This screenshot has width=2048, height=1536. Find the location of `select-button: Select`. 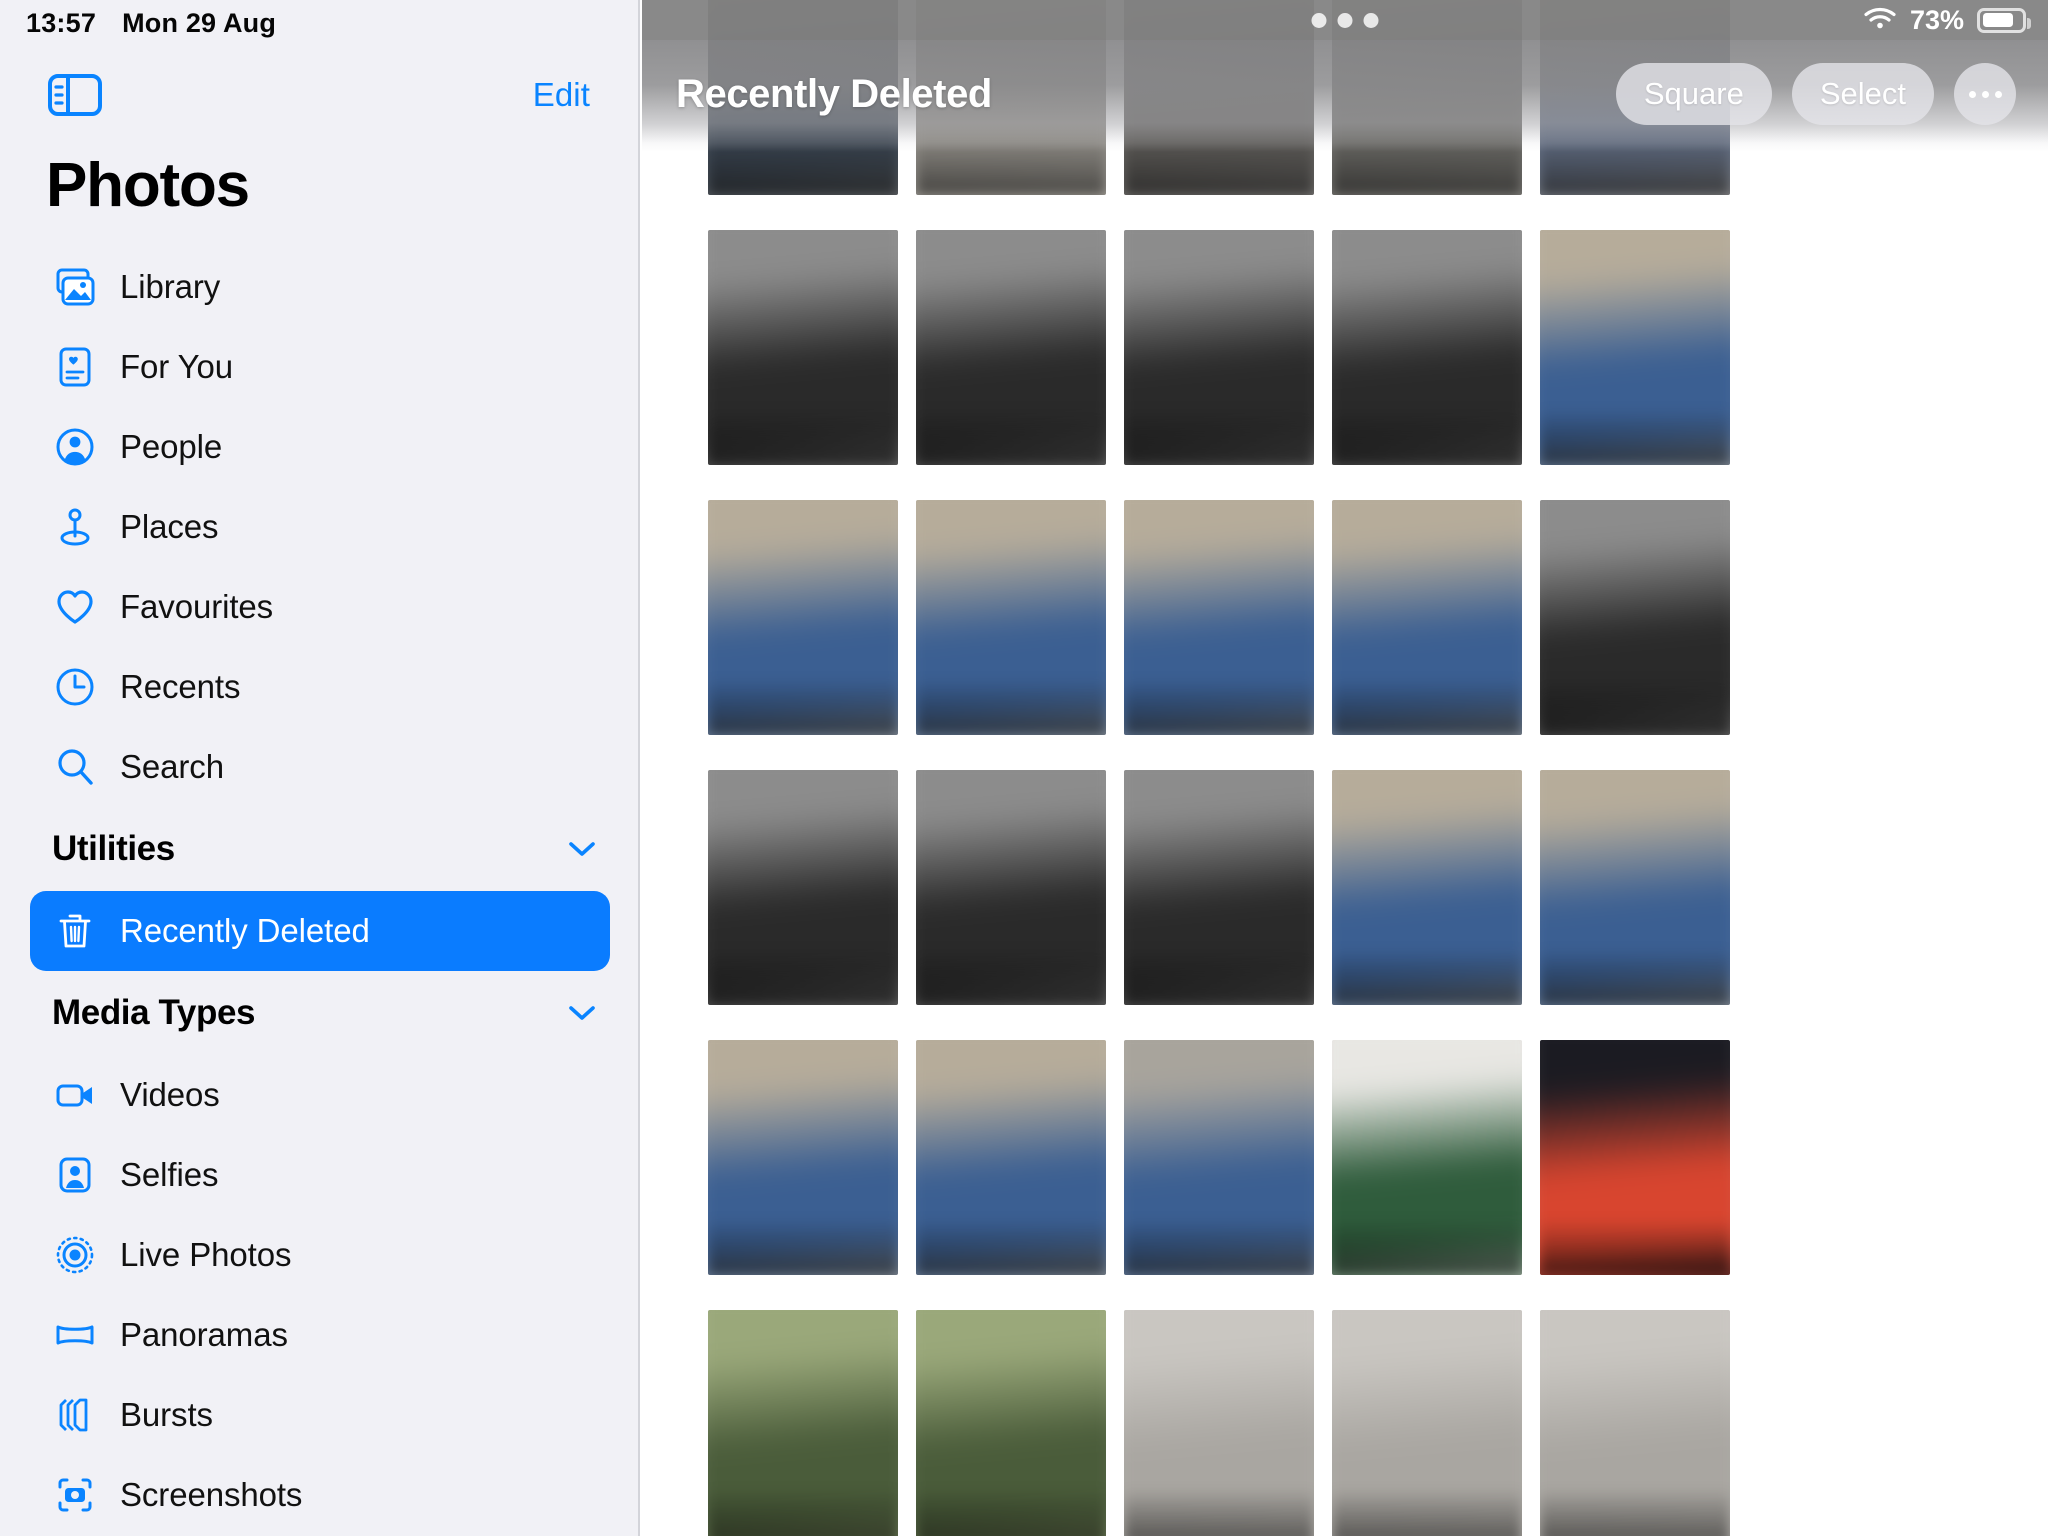

select-button: Select is located at coordinates (1862, 94).